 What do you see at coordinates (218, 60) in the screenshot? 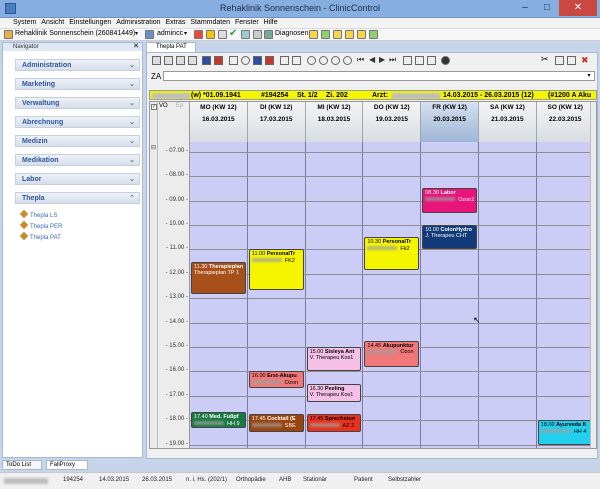
I see `record-icon` at bounding box center [218, 60].